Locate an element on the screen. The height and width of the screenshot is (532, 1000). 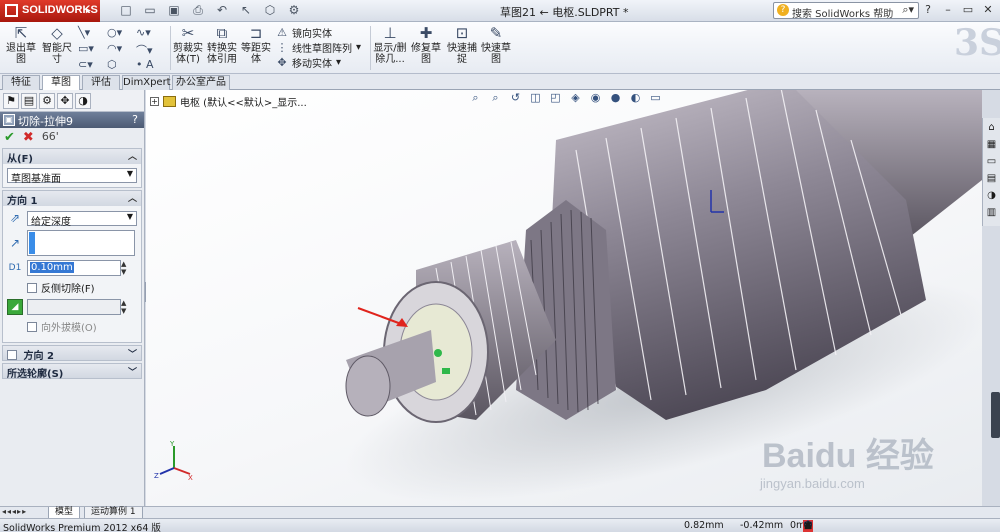
fillet-icon: ⌒▾ is located at coordinates (149, 49).